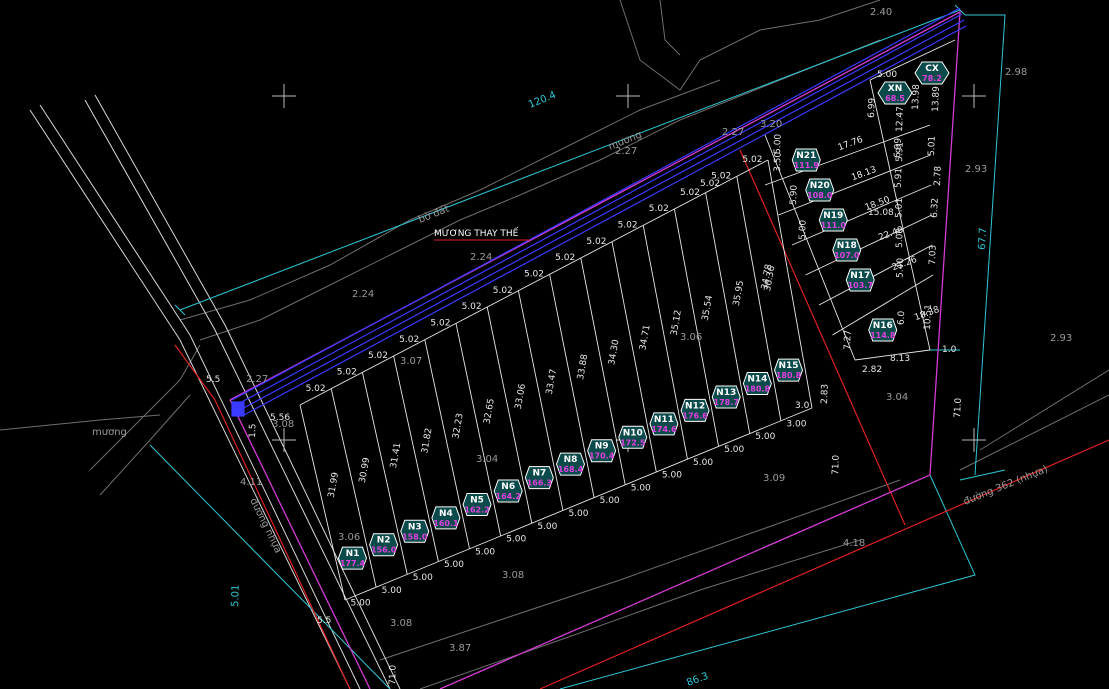 This screenshot has height=689, width=1109. What do you see at coordinates (384, 550) in the screenshot?
I see `lot-area-n2: 156.0` at bounding box center [384, 550].